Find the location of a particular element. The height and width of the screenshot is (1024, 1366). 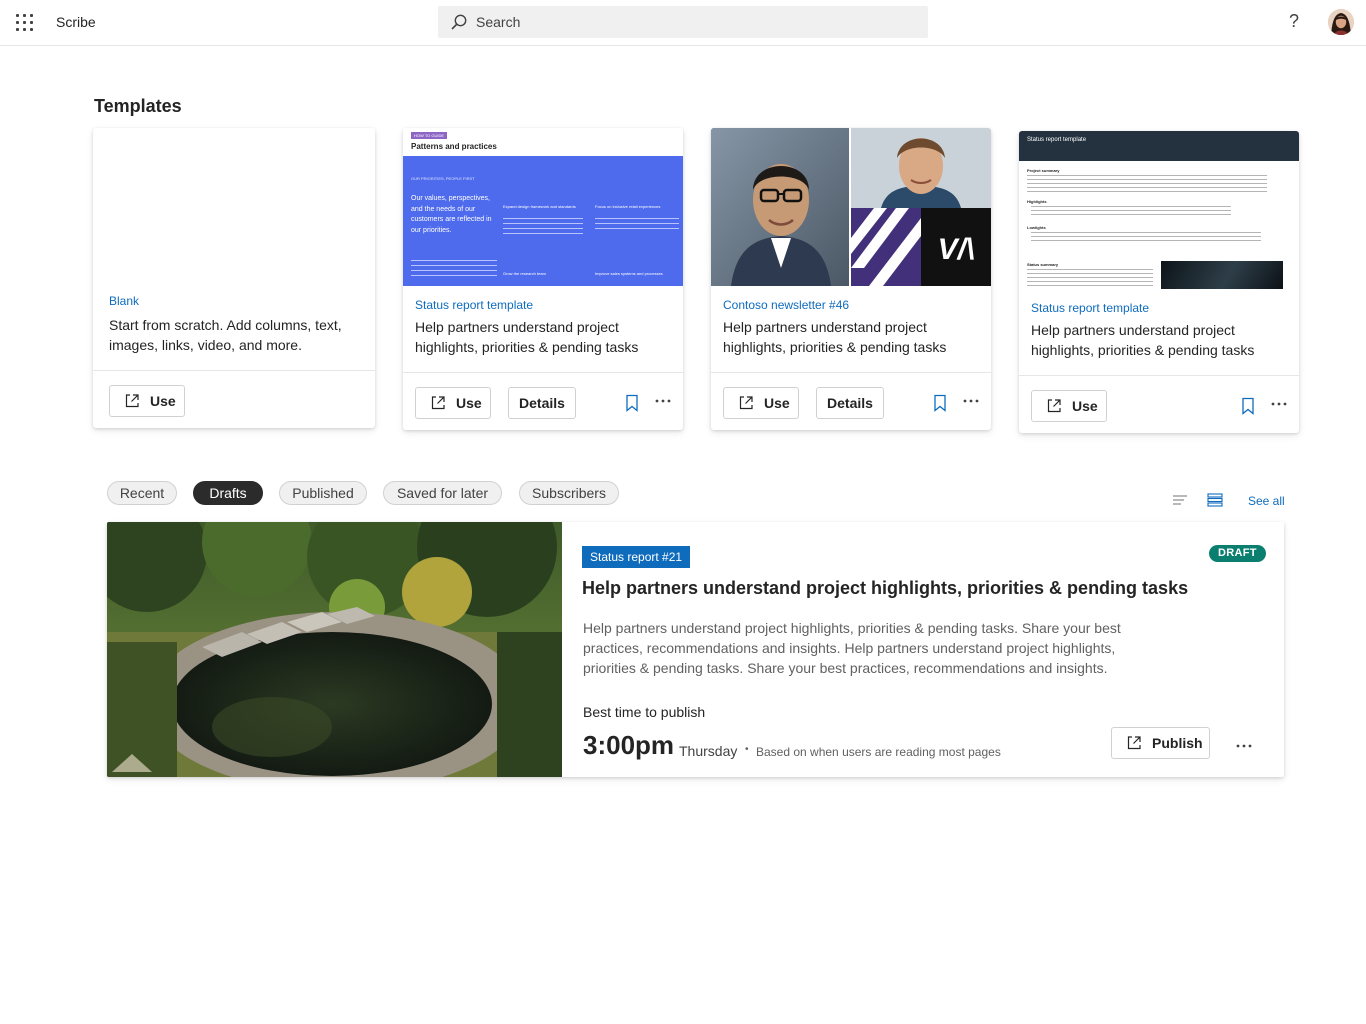

best-time-label: Best time to publish is located at coordinates (644, 712).